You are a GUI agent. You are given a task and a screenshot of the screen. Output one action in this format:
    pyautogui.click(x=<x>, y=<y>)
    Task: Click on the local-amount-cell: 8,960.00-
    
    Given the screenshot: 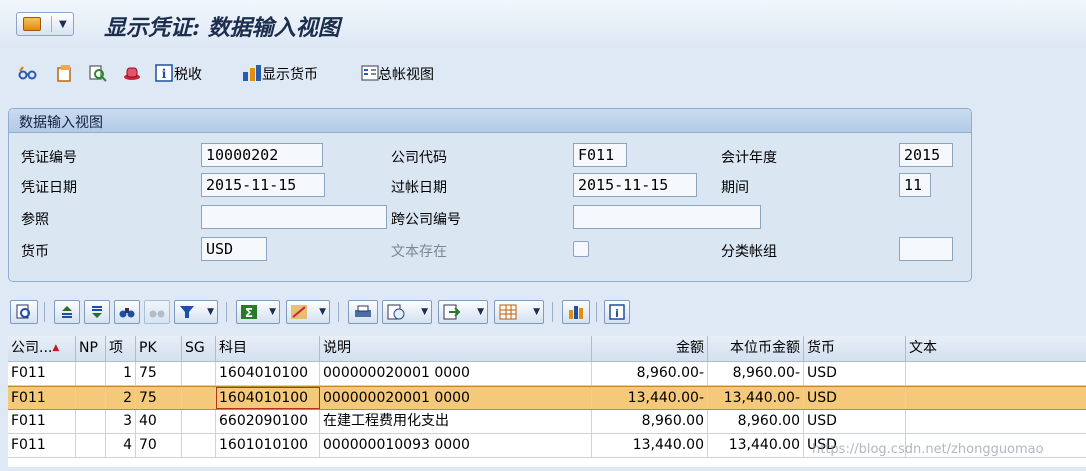 What is the action you would take?
    pyautogui.click(x=756, y=373)
    